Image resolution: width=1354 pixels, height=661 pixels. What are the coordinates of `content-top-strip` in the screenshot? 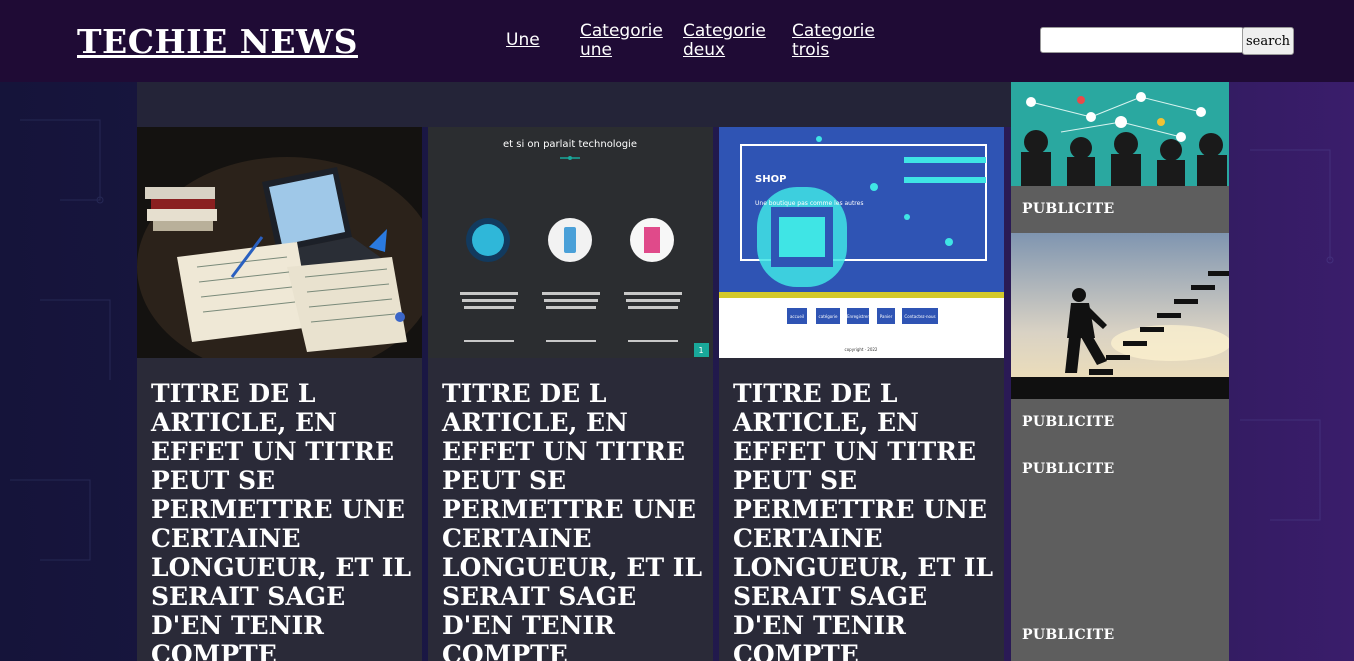 It's located at (574, 104).